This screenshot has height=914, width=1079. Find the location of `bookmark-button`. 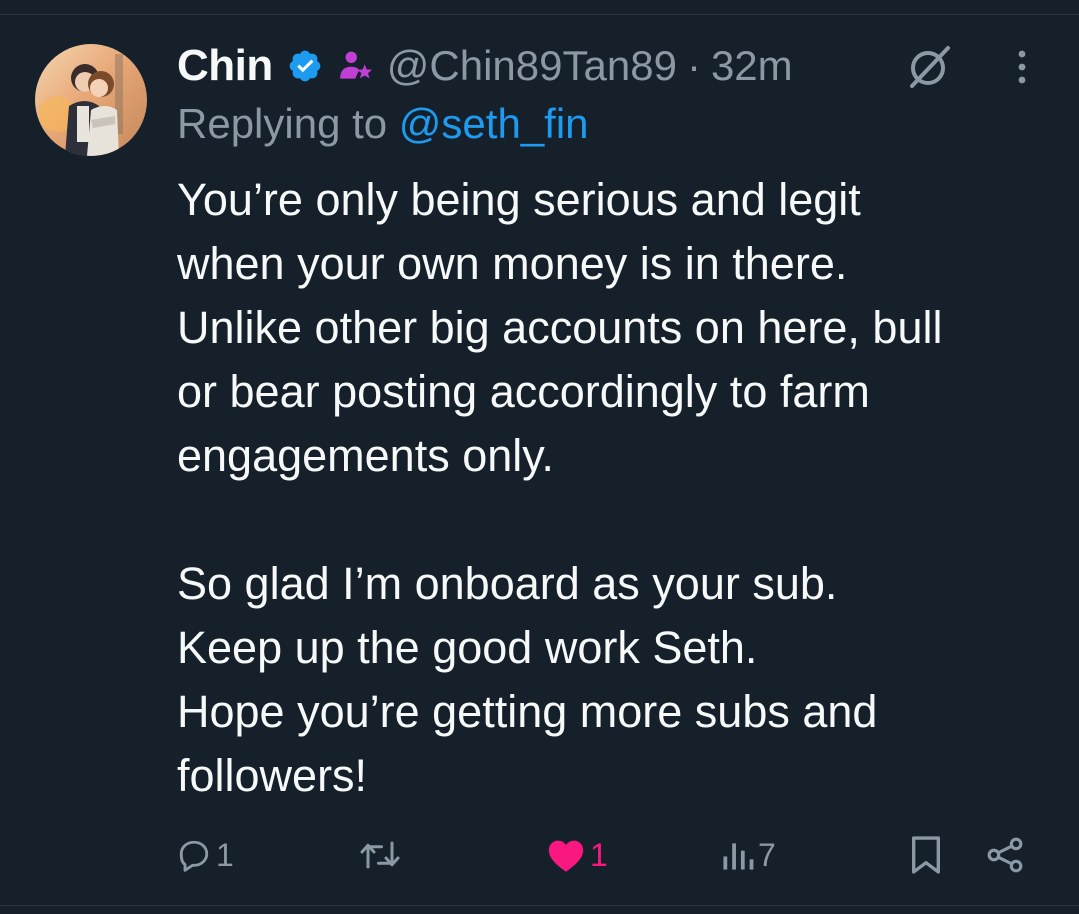

bookmark-button is located at coordinates (926, 855).